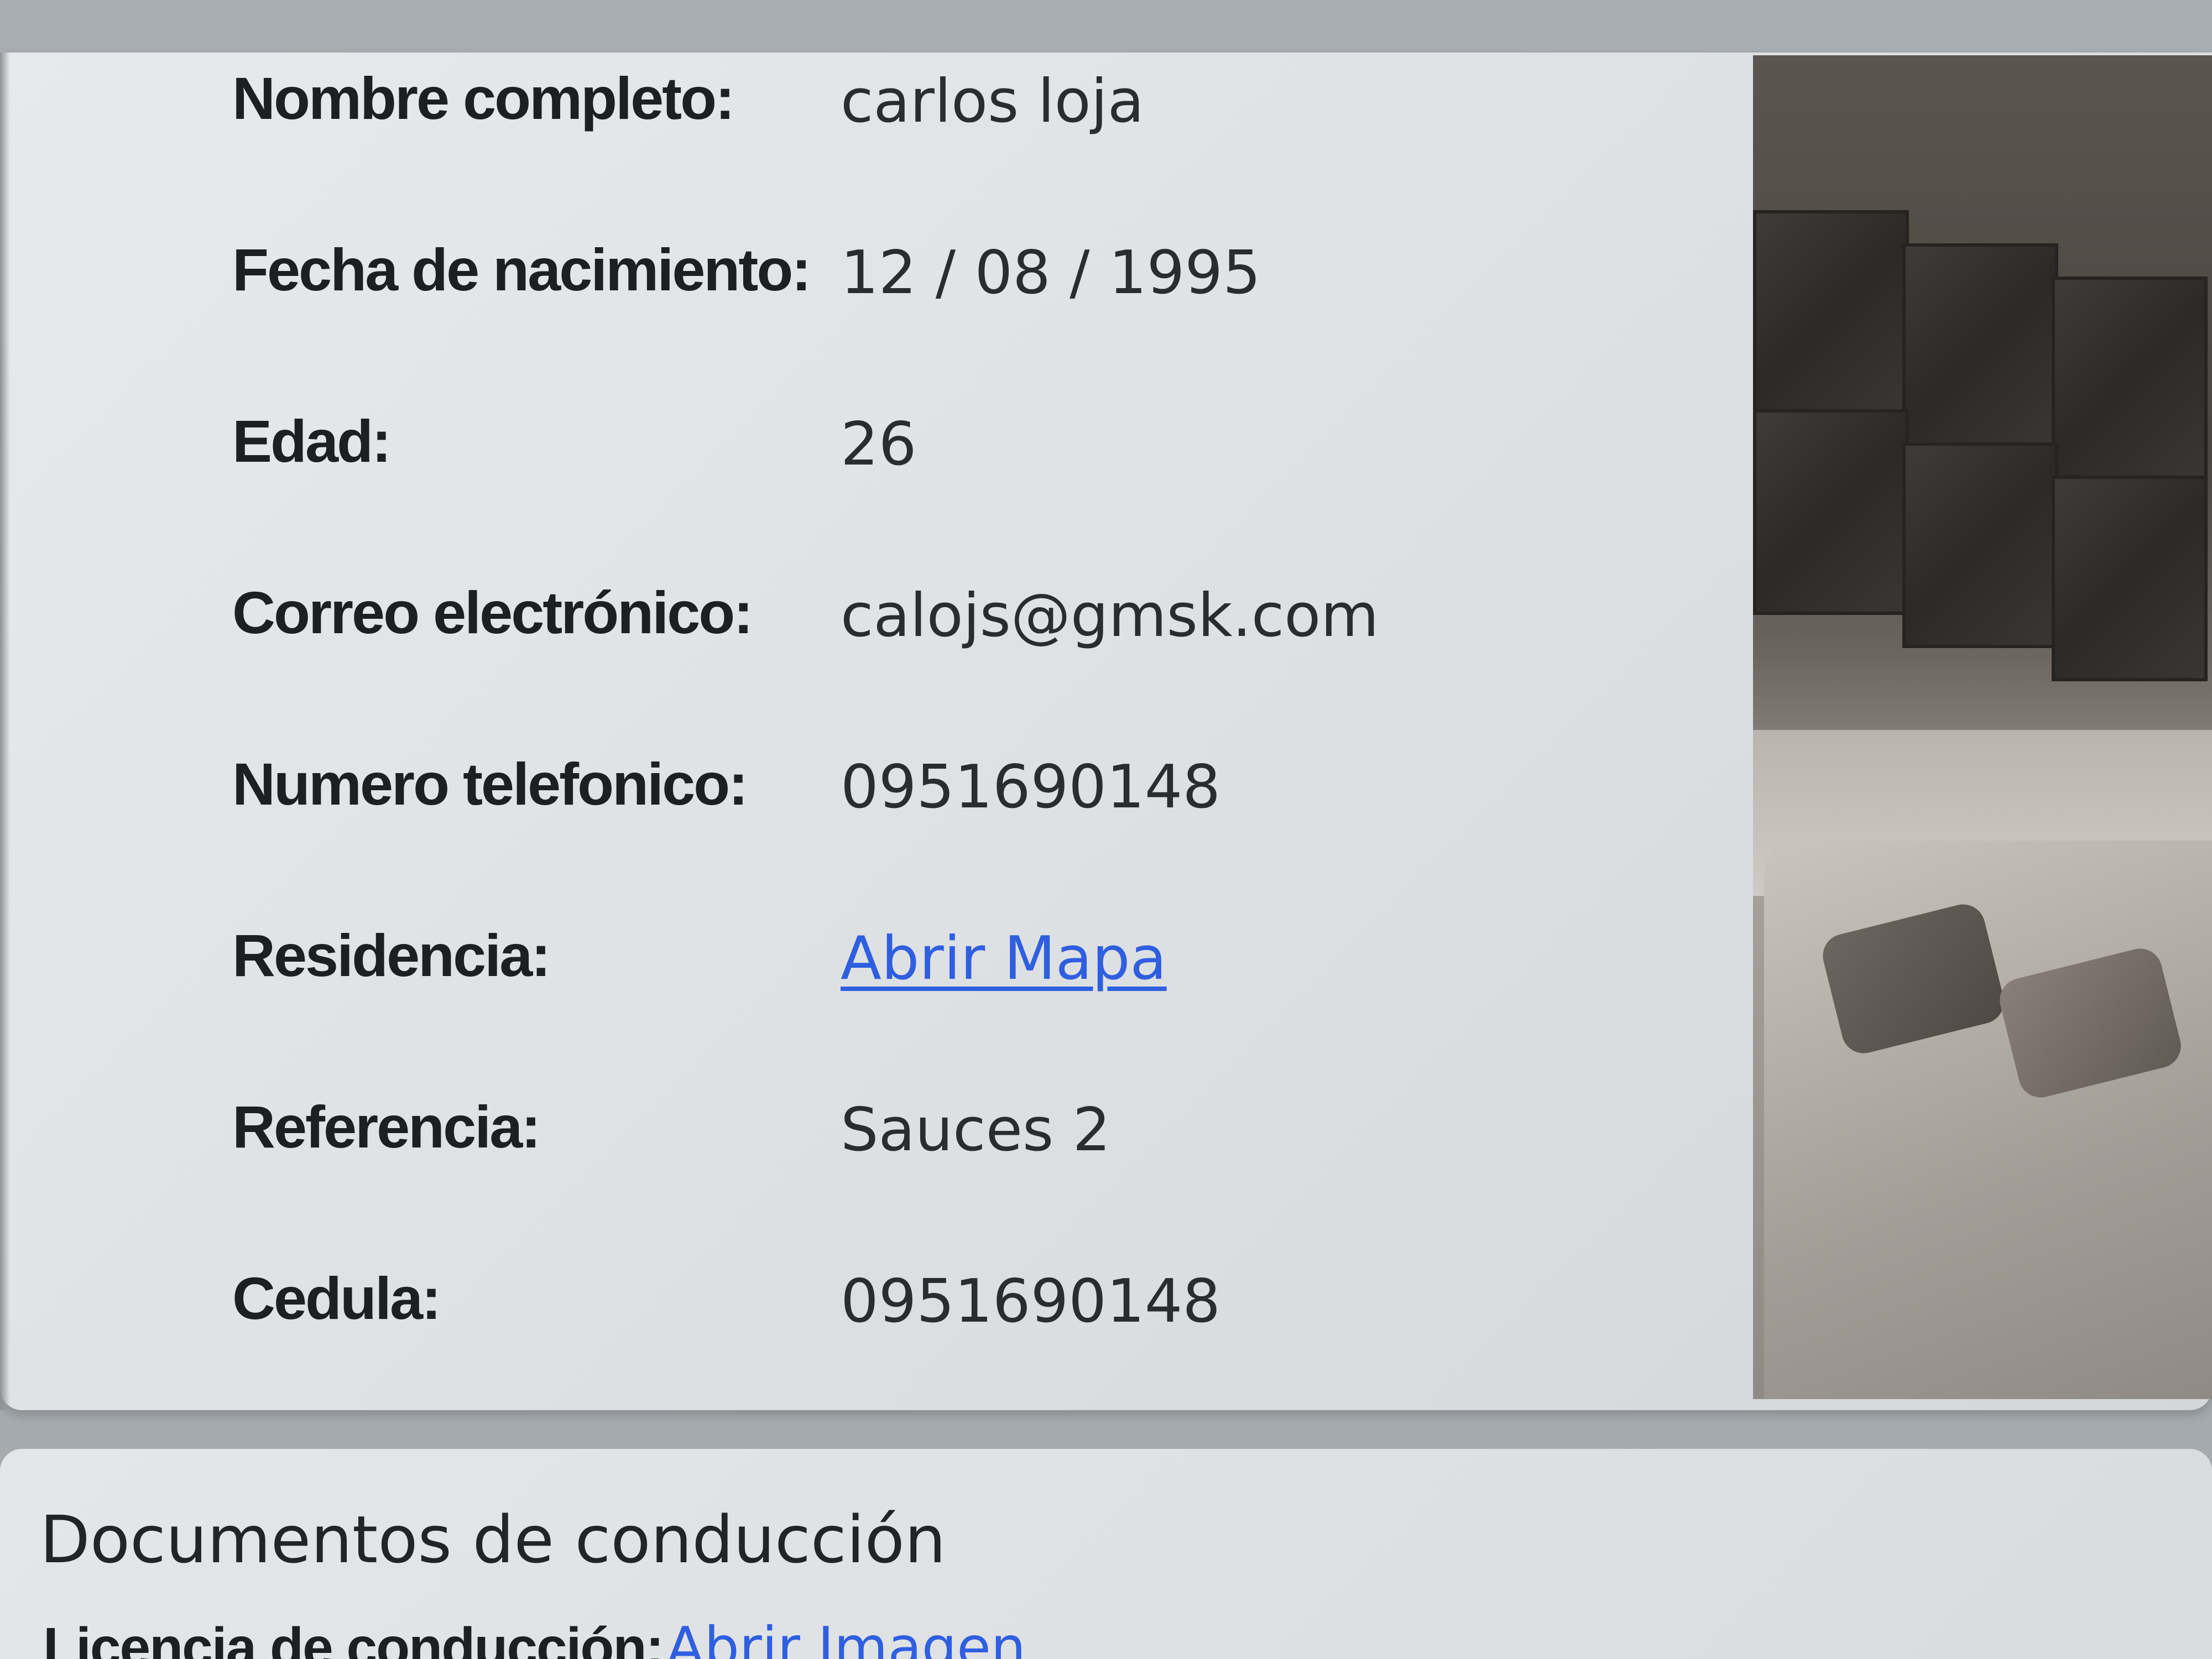  What do you see at coordinates (493, 1540) in the screenshot?
I see `driving-documents-title: Documentos de conducción` at bounding box center [493, 1540].